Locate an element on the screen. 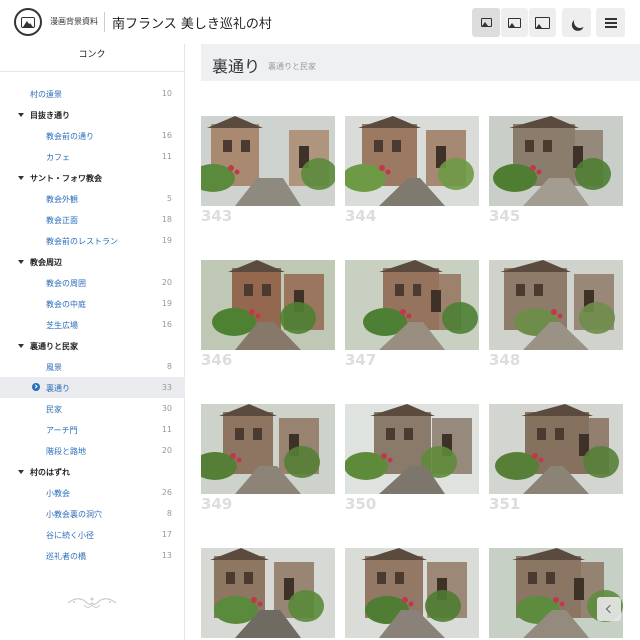 The height and width of the screenshot is (640, 640). sidebar-item: 教会の中庭 19 is located at coordinates (92, 303).